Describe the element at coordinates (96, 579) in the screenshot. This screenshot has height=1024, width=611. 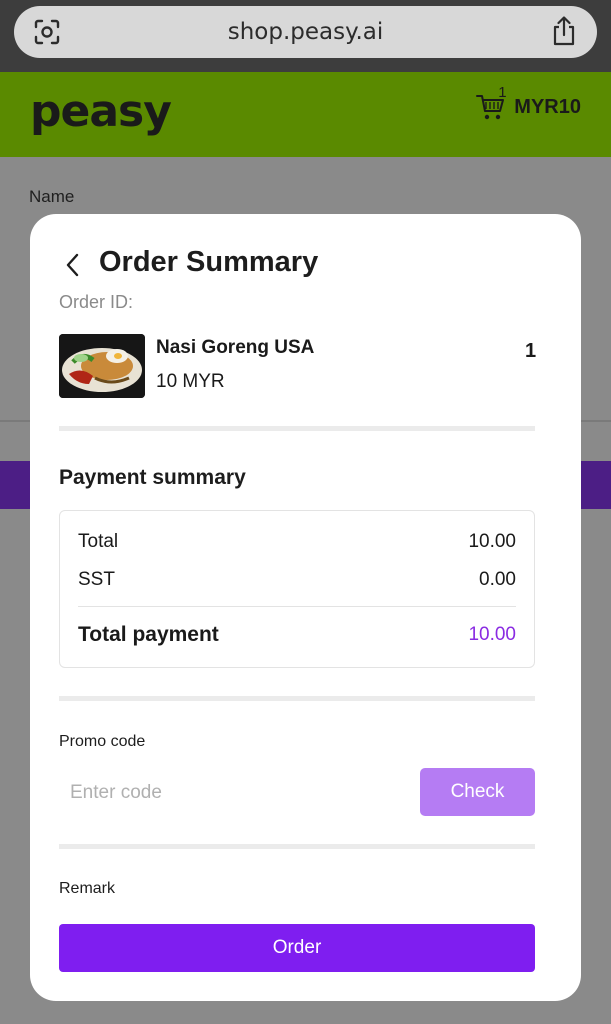
I see `sst-label: SST` at that location.